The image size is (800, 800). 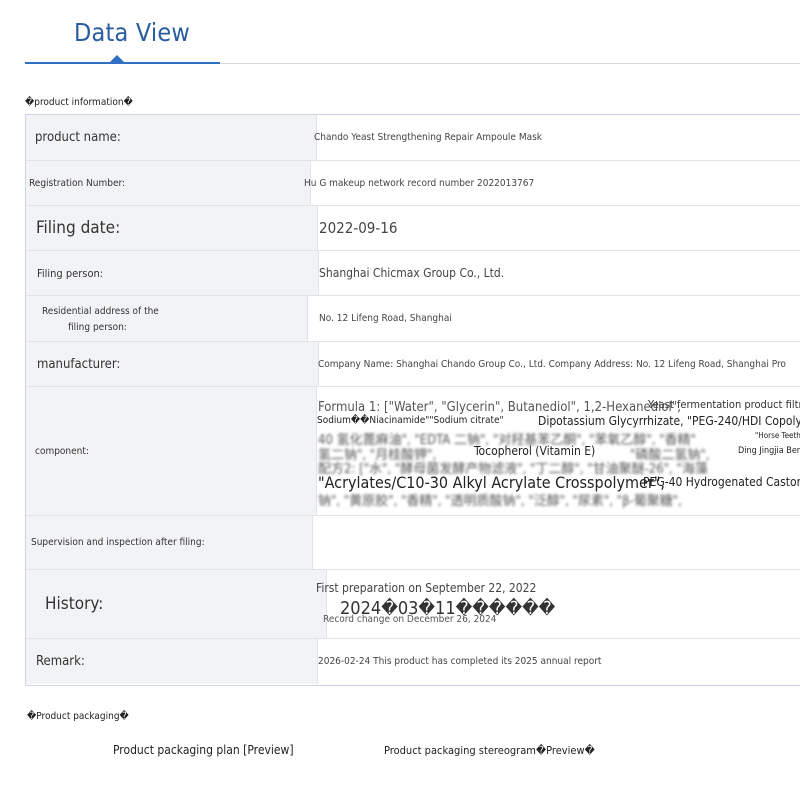 What do you see at coordinates (79, 102) in the screenshot?
I see `section-product-information: �product information�` at bounding box center [79, 102].